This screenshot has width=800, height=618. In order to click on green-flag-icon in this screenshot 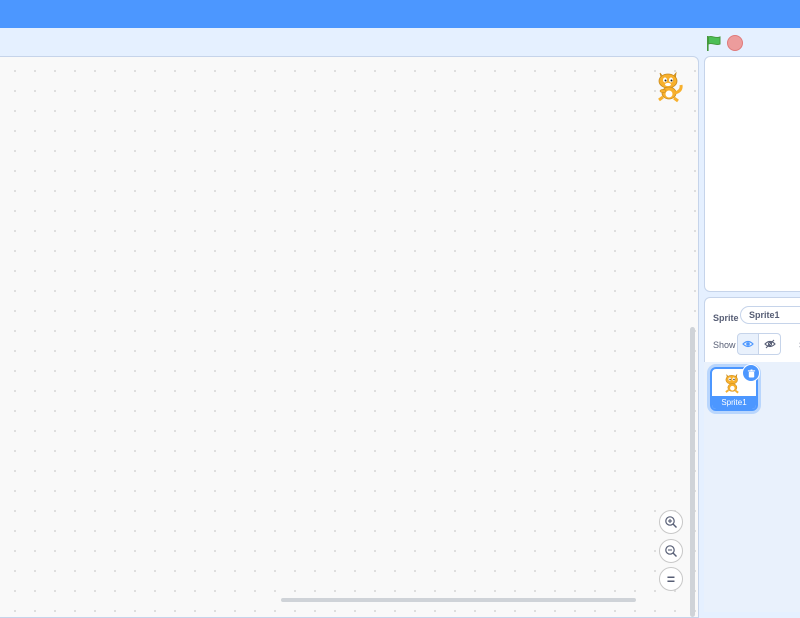, I will do `click(714, 43)`.